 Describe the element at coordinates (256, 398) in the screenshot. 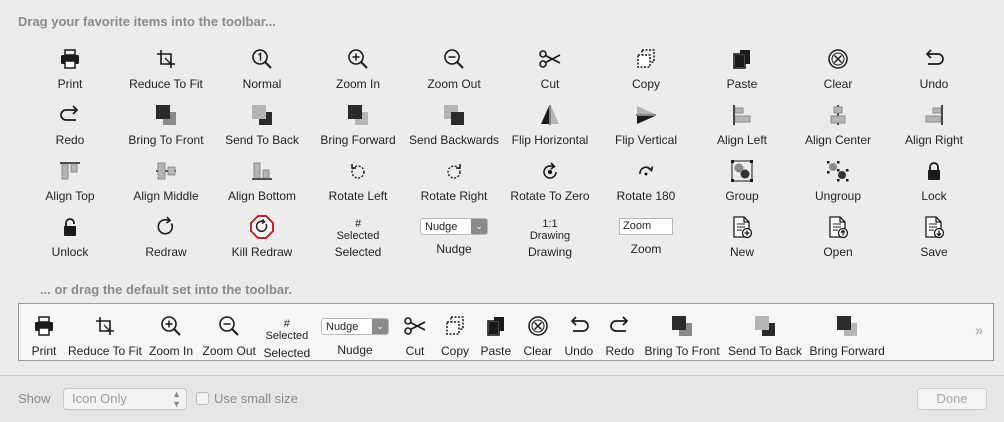

I see `use-small-size-label: Use small size` at that location.